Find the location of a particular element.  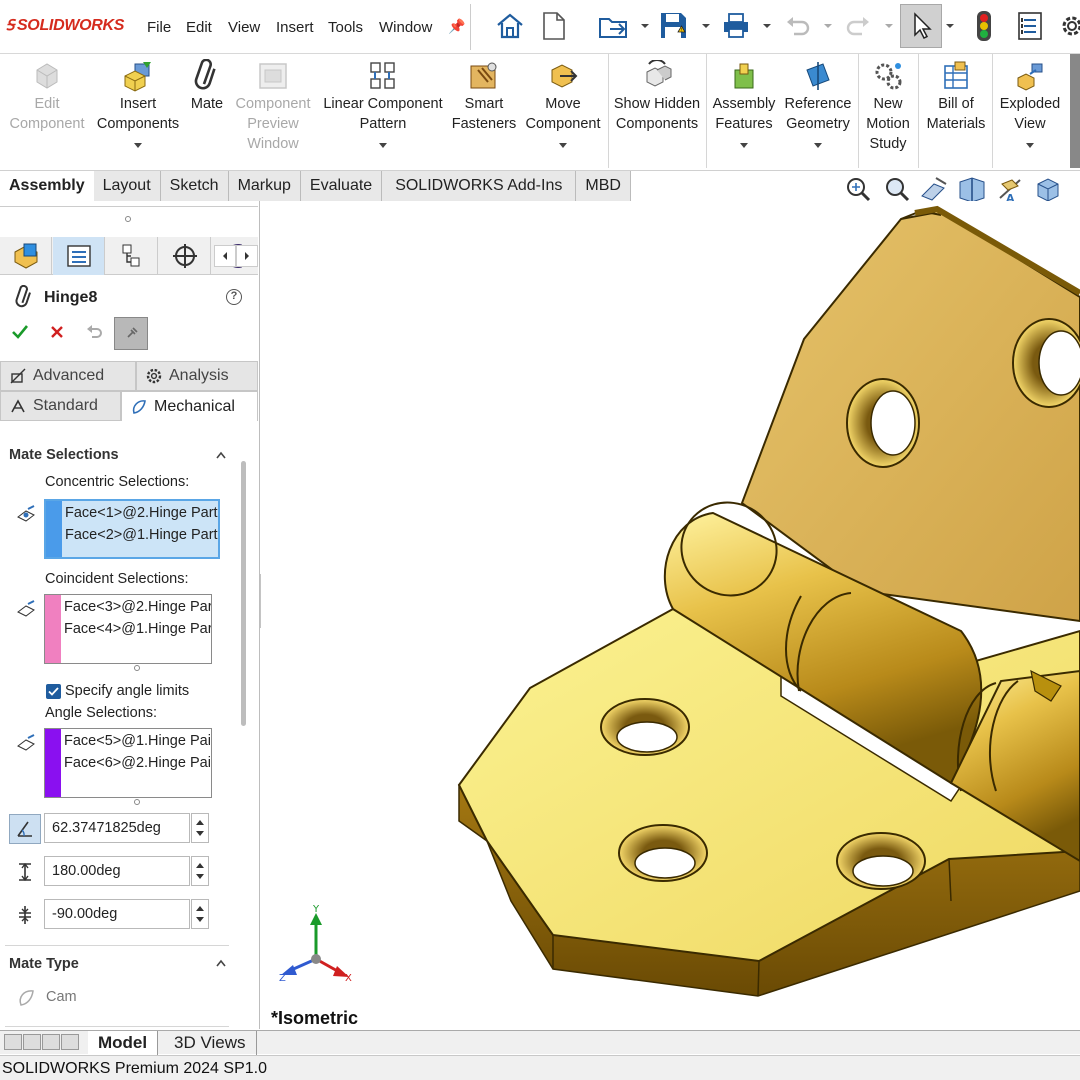

section-view-icon is located at coordinates (972, 189).